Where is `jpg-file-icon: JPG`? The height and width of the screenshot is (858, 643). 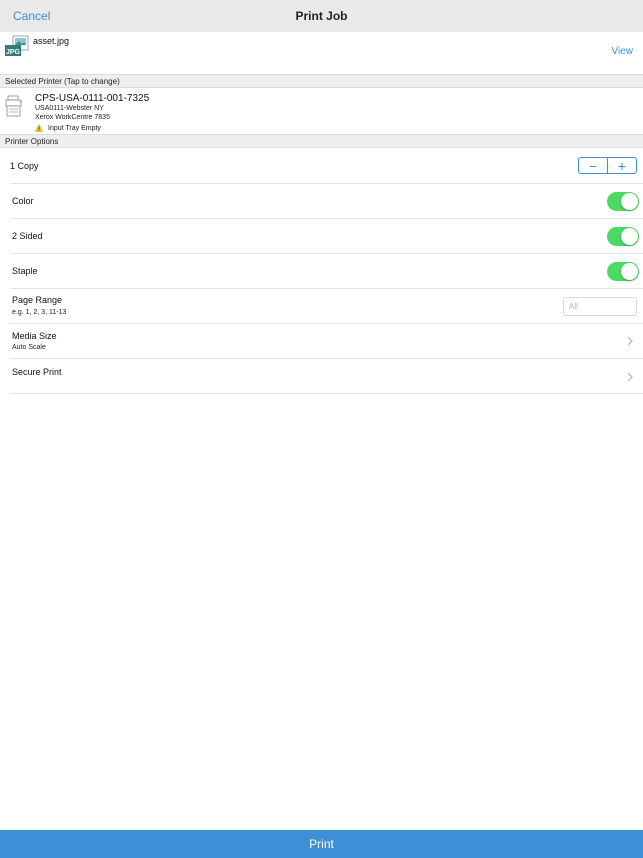
jpg-file-icon: JPG is located at coordinates (17, 45).